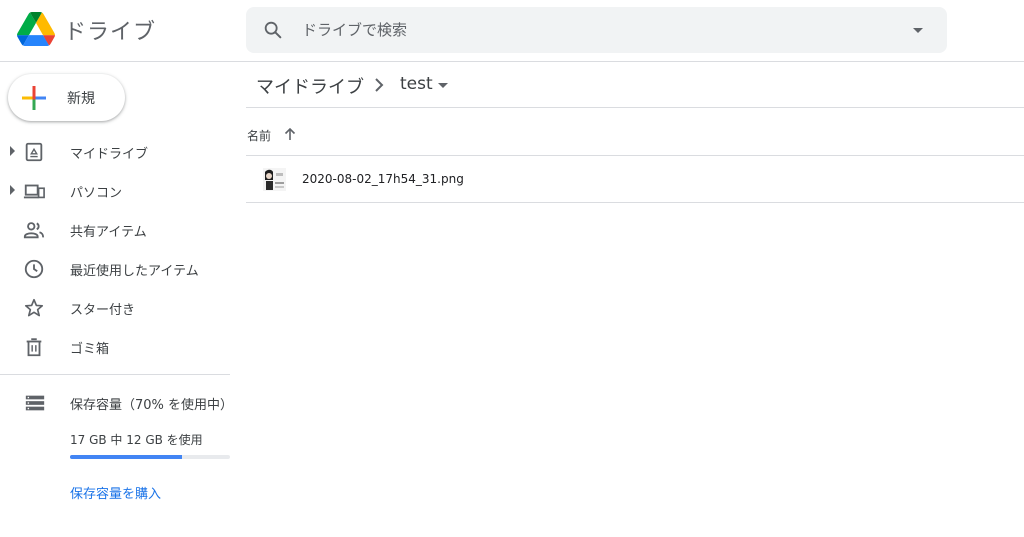 The height and width of the screenshot is (537, 1024). Describe the element at coordinates (635, 132) in the screenshot. I see `file-list-header: 名前` at that location.